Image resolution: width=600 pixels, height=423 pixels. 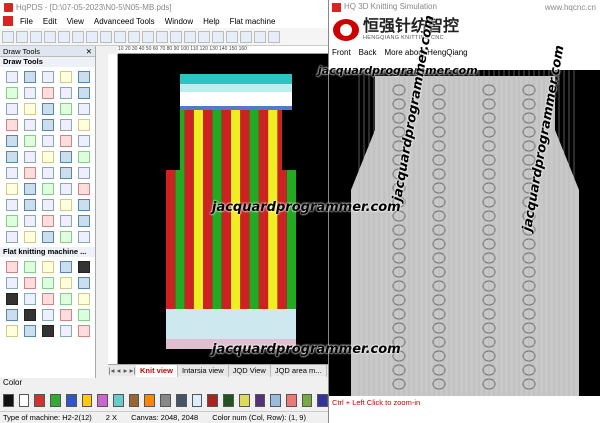 What do you see at coordinates (124, 21) in the screenshot?
I see `menu-advanced-tools: Advanceed Tools` at bounding box center [124, 21].